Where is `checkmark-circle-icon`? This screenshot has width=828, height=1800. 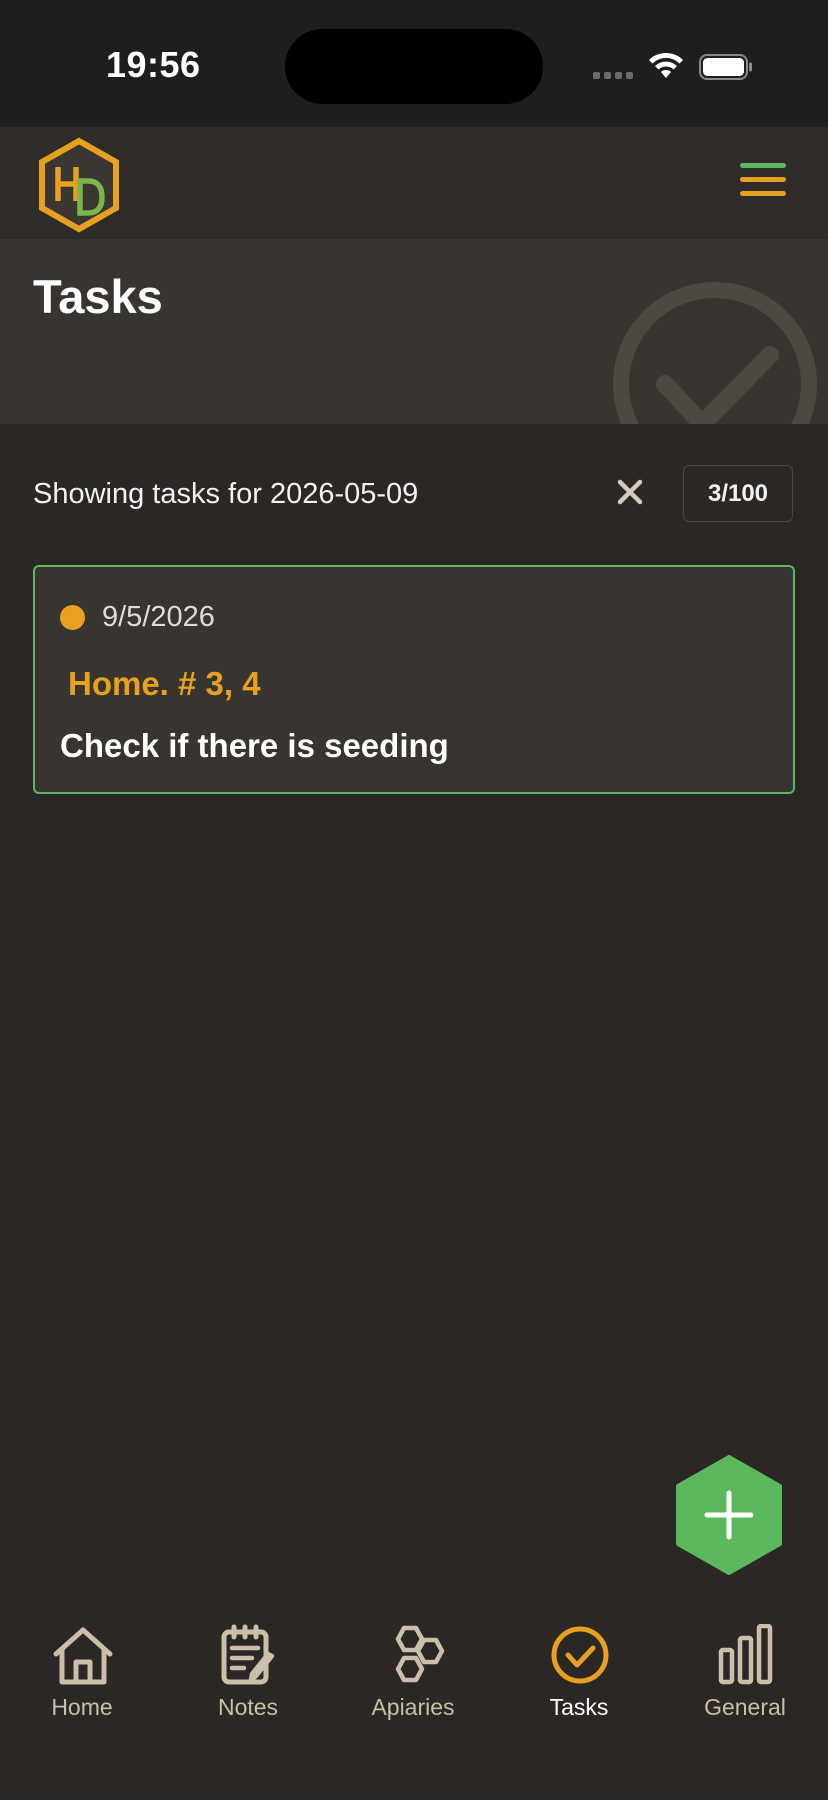
checkmark-circle-icon is located at coordinates (715, 353).